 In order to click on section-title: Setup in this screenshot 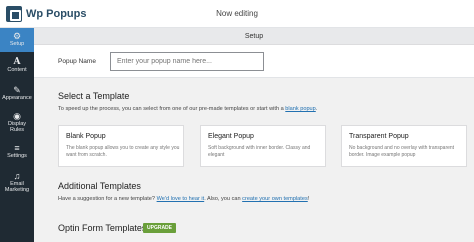, I will do `click(254, 36)`.